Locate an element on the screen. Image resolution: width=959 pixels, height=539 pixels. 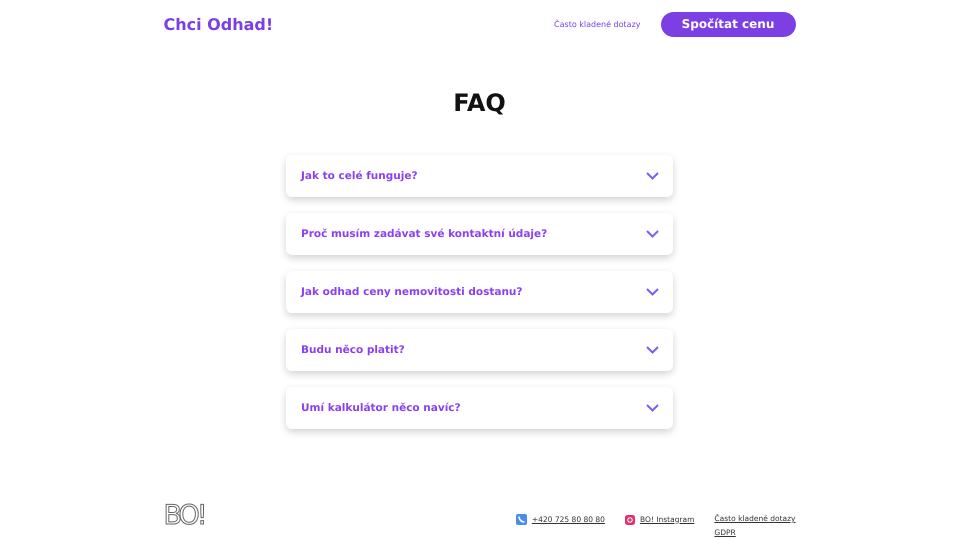
faq-item: Jak odhad ceny nemovitosti dostanu? is located at coordinates (479, 292).